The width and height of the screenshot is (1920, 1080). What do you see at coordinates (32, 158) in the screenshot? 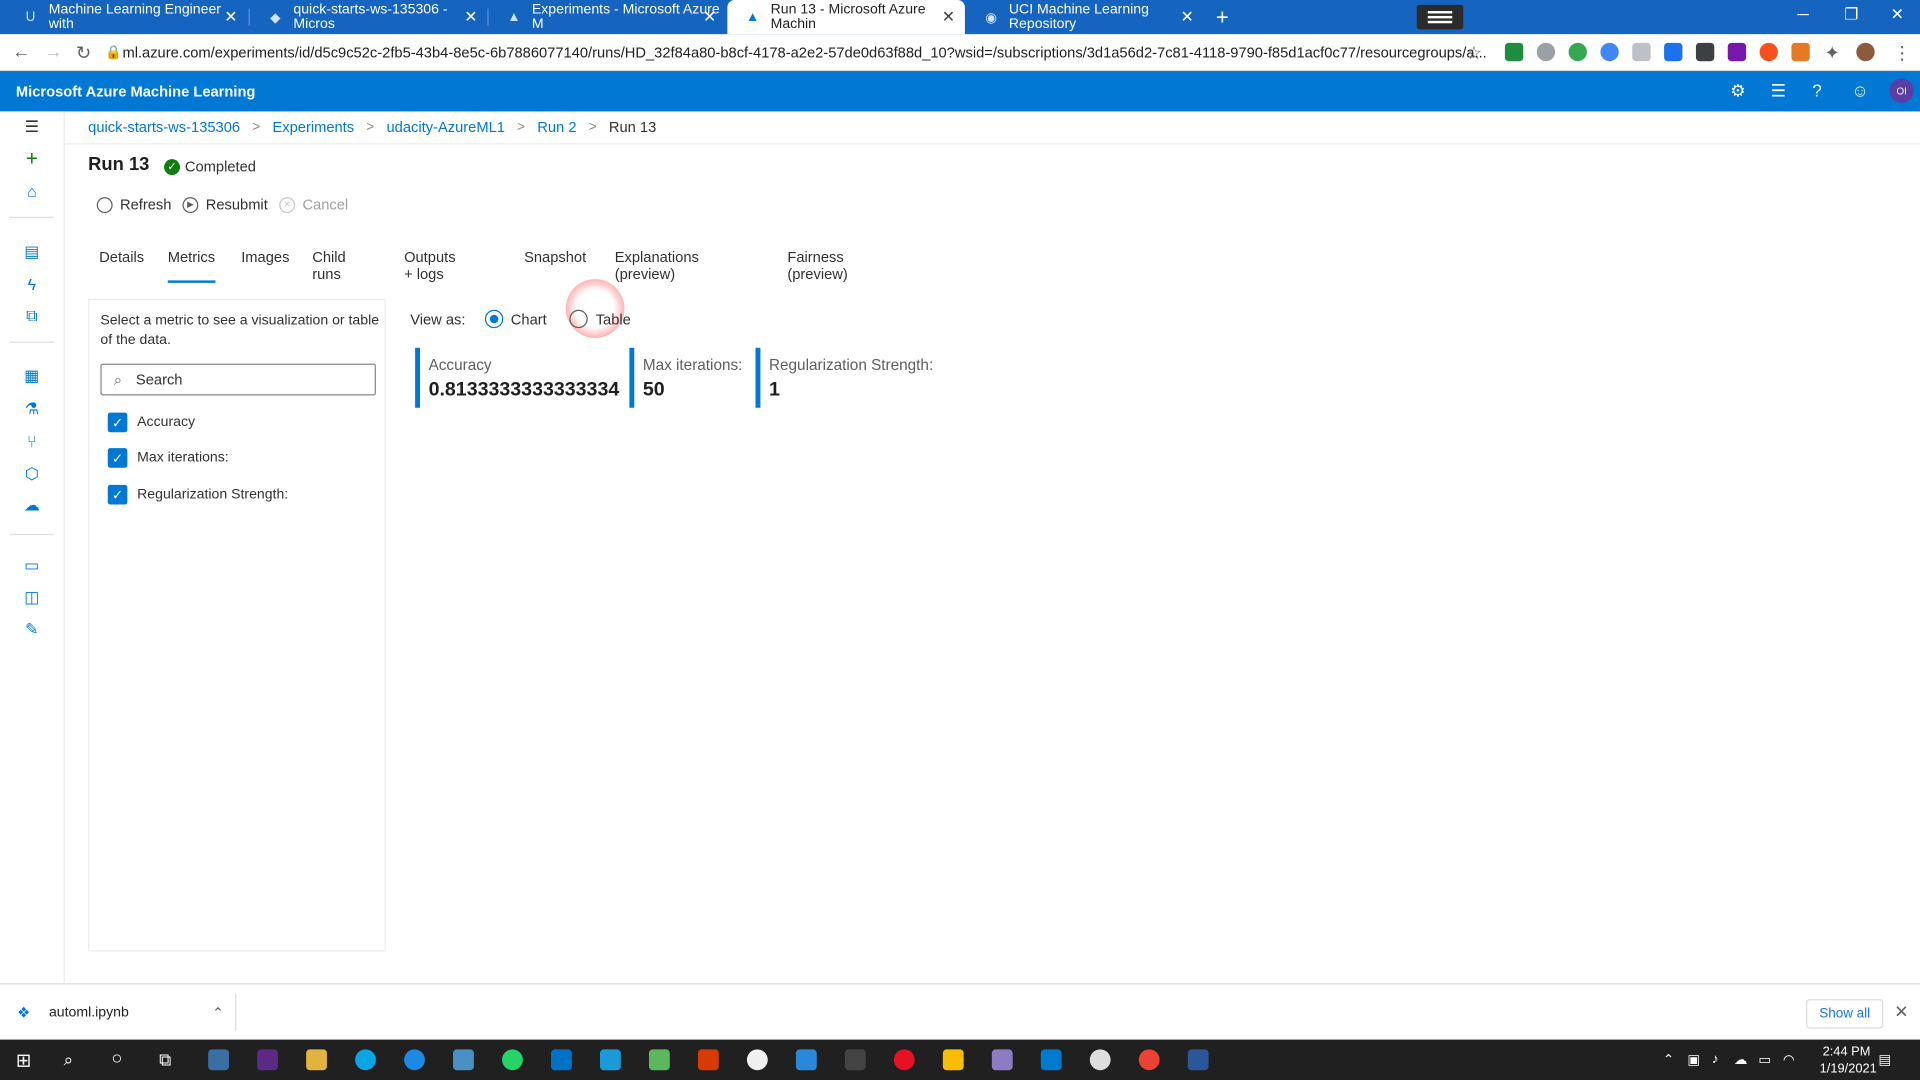
I see `create-new-plus-icon: +` at bounding box center [32, 158].